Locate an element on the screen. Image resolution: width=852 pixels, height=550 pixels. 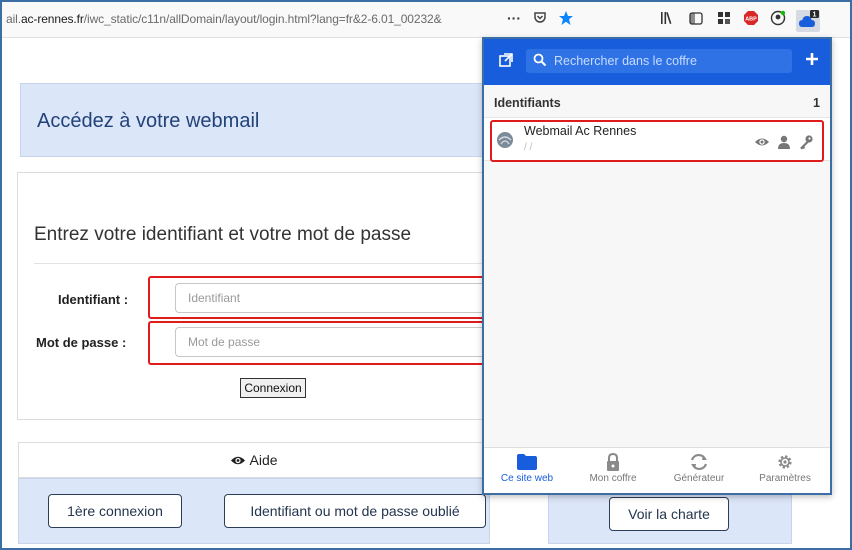
account-extension-icon is located at coordinates (778, 20).